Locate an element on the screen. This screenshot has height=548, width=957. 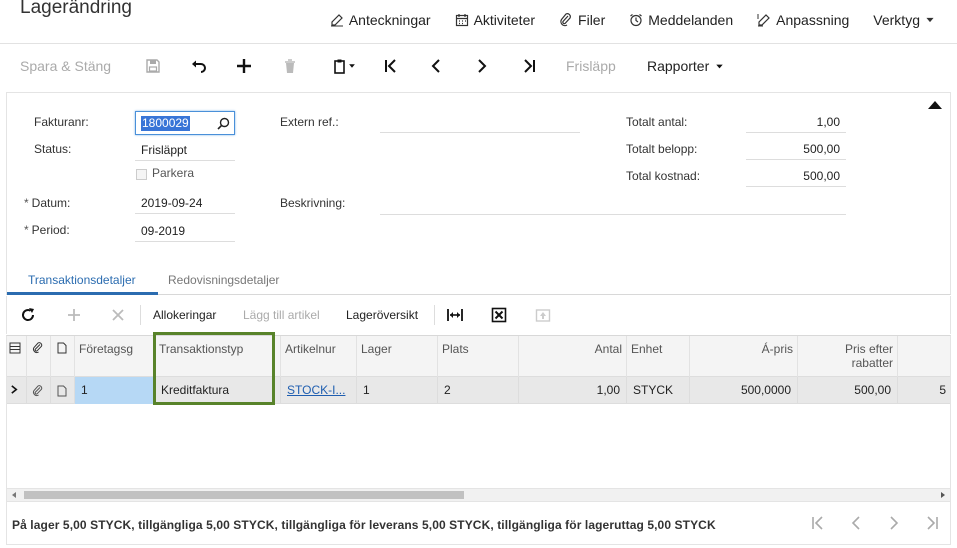
row-selector is located at coordinates (17, 390).